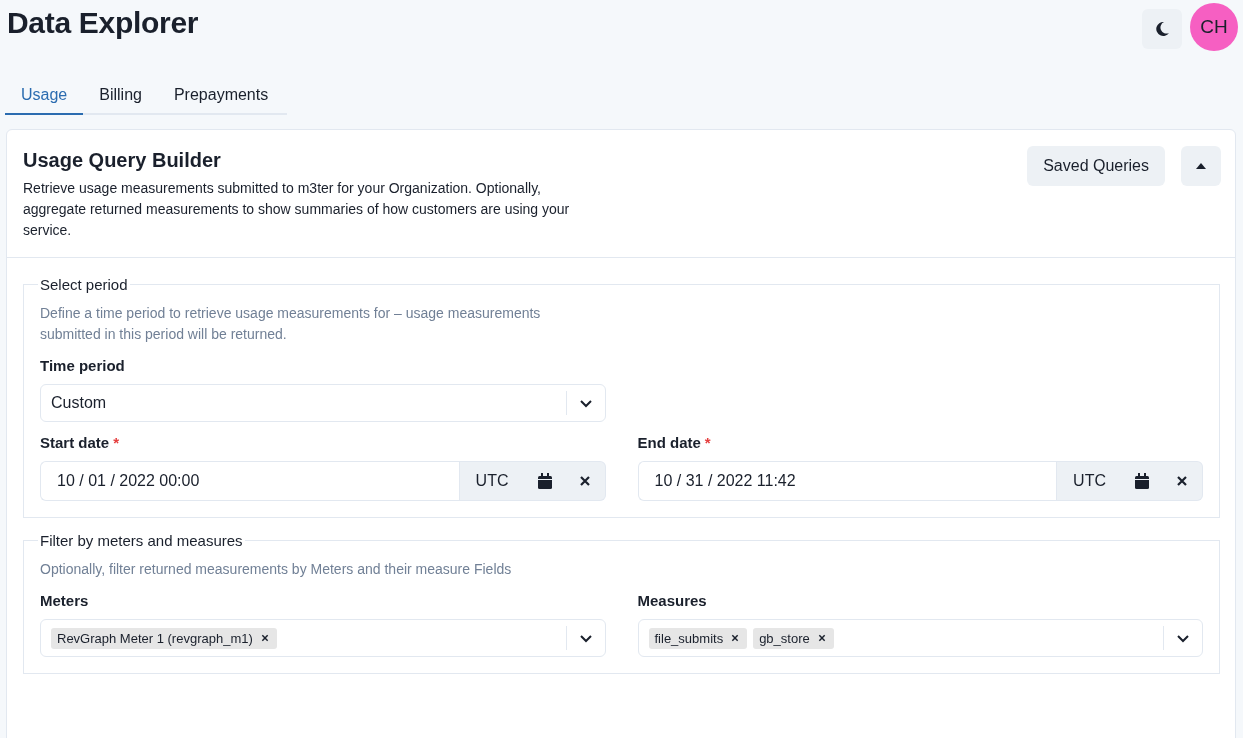 This screenshot has width=1243, height=738. What do you see at coordinates (122, 160) in the screenshot?
I see `card-title: Usage Query Builder` at bounding box center [122, 160].